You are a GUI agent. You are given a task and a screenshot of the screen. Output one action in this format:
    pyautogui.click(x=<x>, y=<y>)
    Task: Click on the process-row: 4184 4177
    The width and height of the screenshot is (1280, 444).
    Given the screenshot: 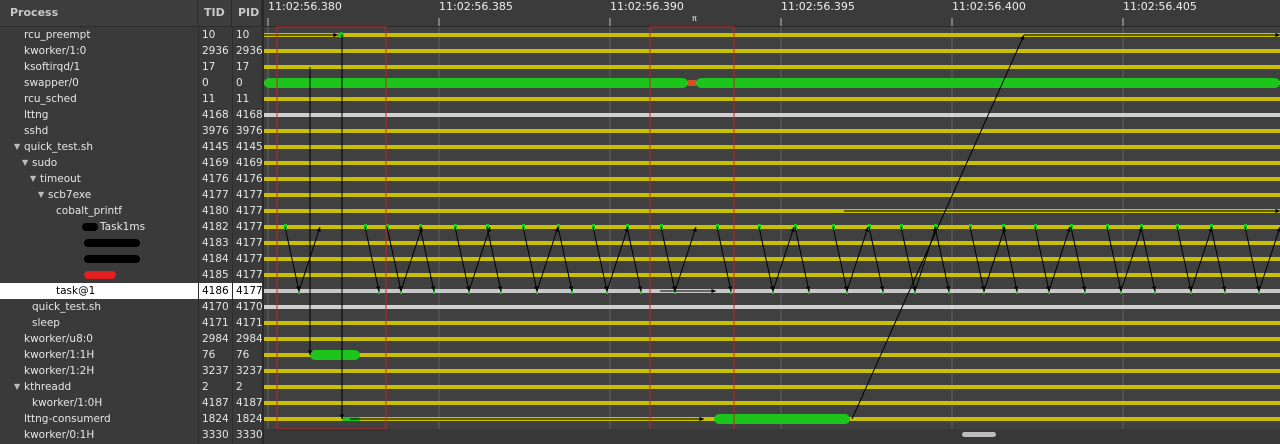 What is the action you would take?
    pyautogui.click(x=131, y=259)
    